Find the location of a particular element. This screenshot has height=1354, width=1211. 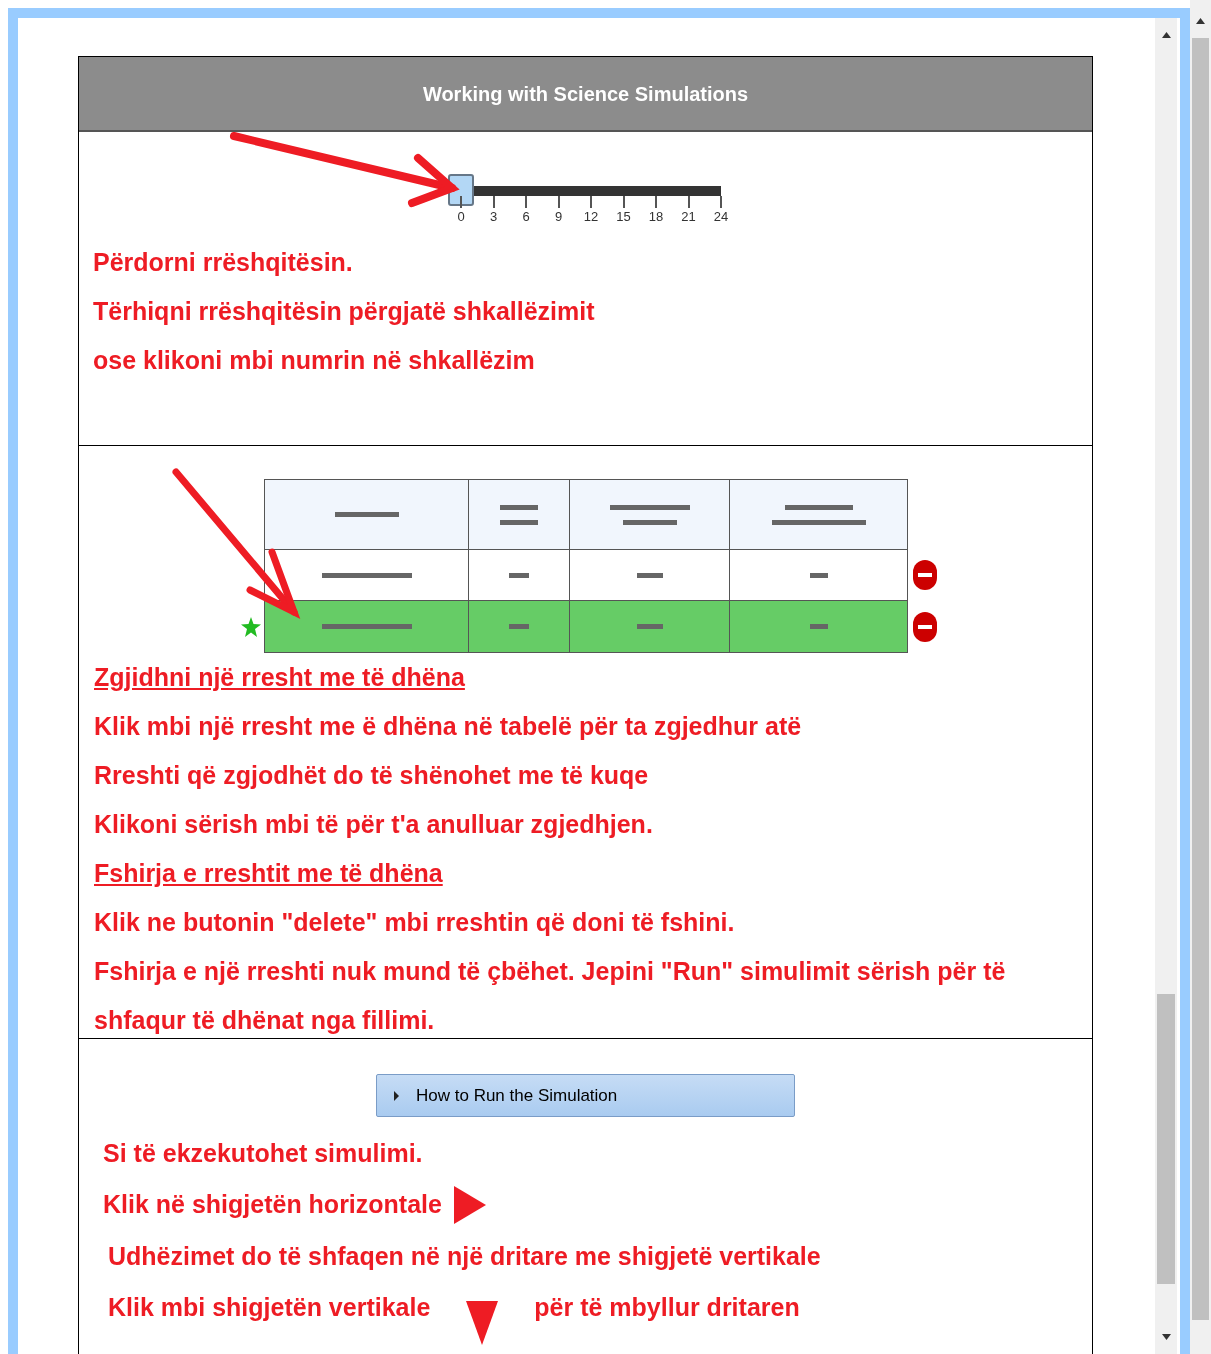

tick-label: 12 is located at coordinates (591, 217).